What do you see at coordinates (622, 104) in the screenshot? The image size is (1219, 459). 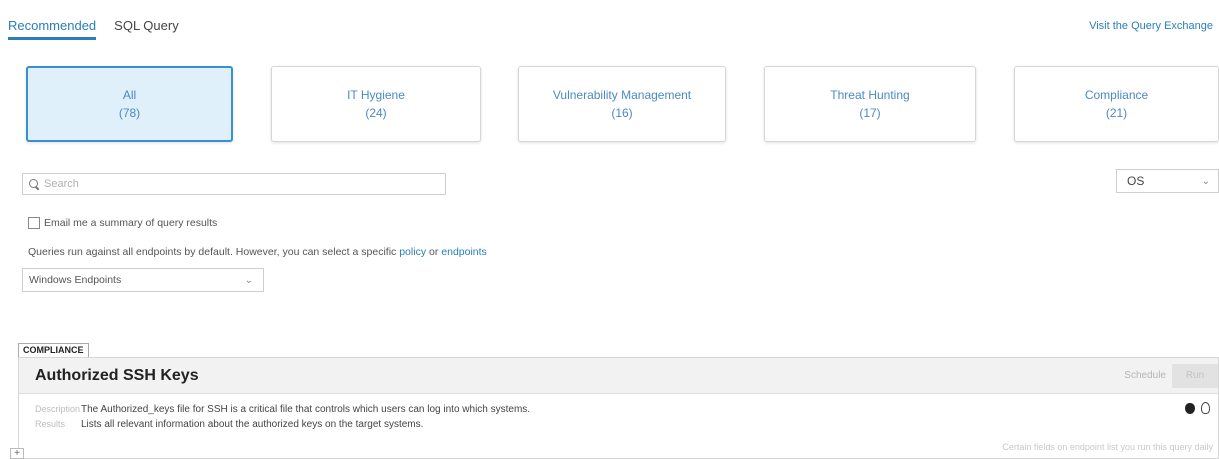 I see `category-card-vulnerability-management: Vulnerability Management (16)` at bounding box center [622, 104].